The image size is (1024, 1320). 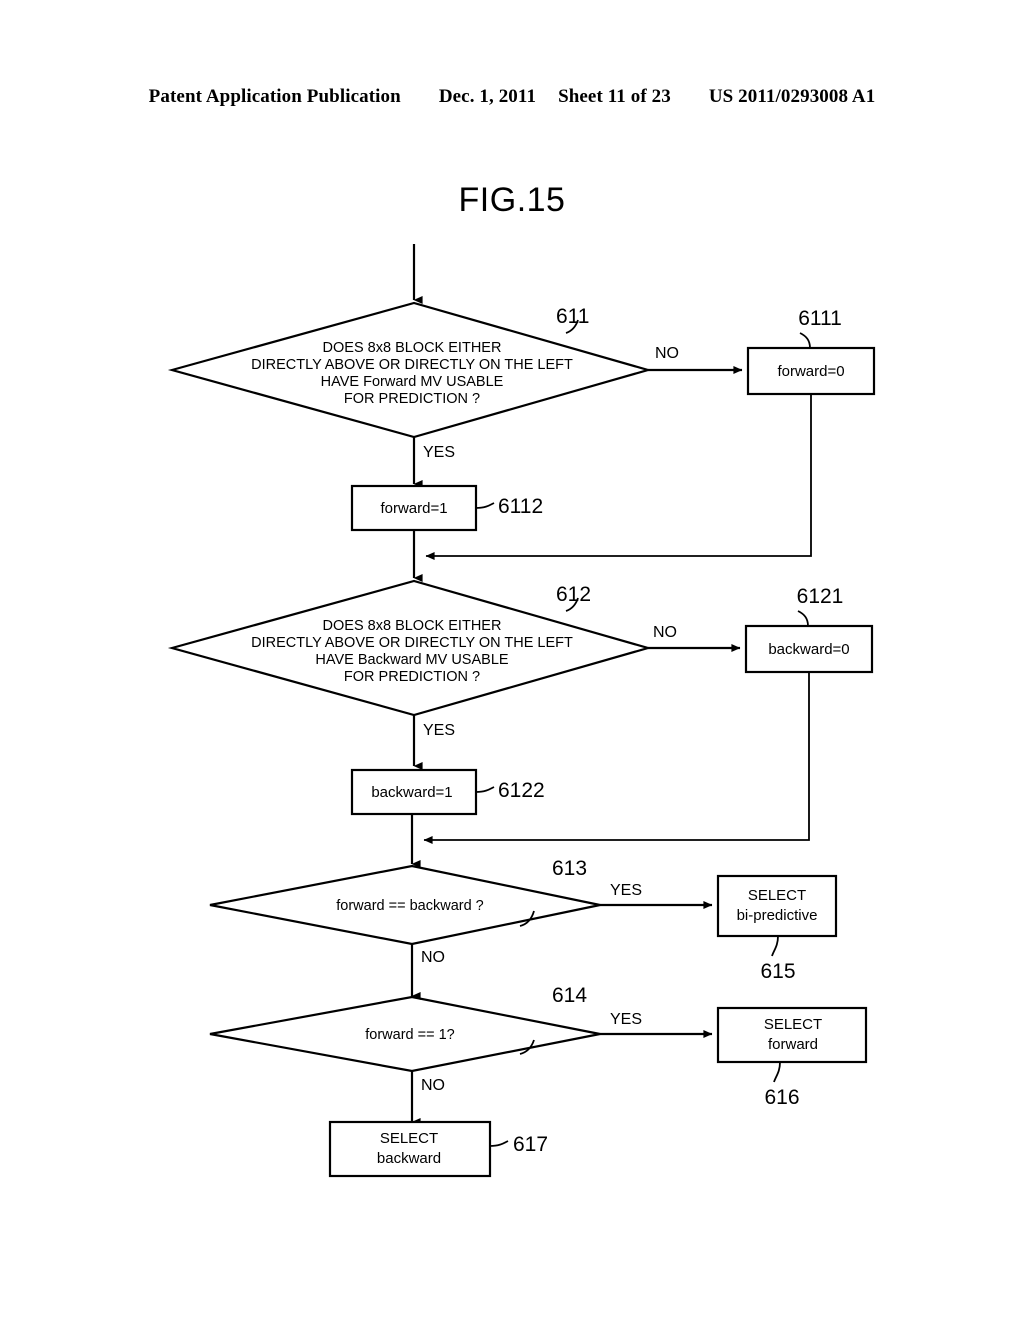 What do you see at coordinates (412, 365) in the screenshot?
I see `decision-611-line2: DIRECTLY ABOVE OR DIRECTLY ON THE LEFT` at bounding box center [412, 365].